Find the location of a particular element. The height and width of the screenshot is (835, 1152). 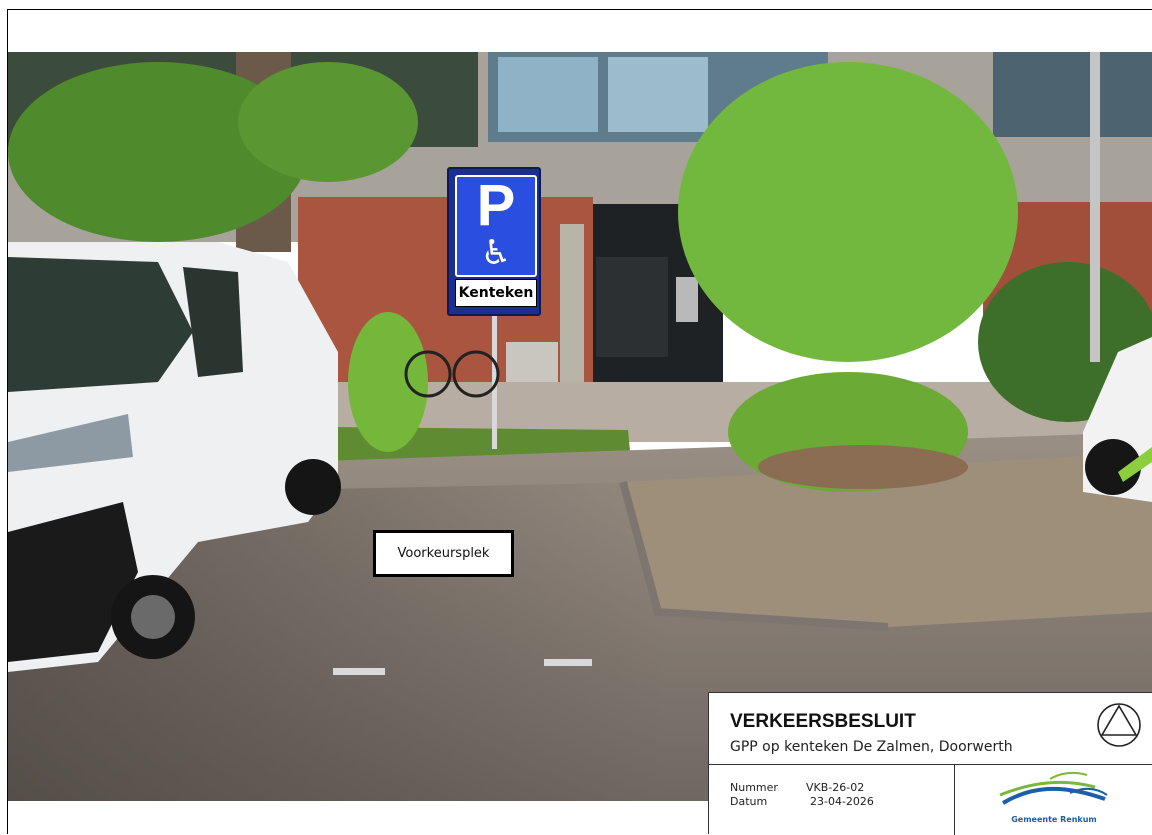

sign-blue-panel: P ♿ is located at coordinates (496, 226).